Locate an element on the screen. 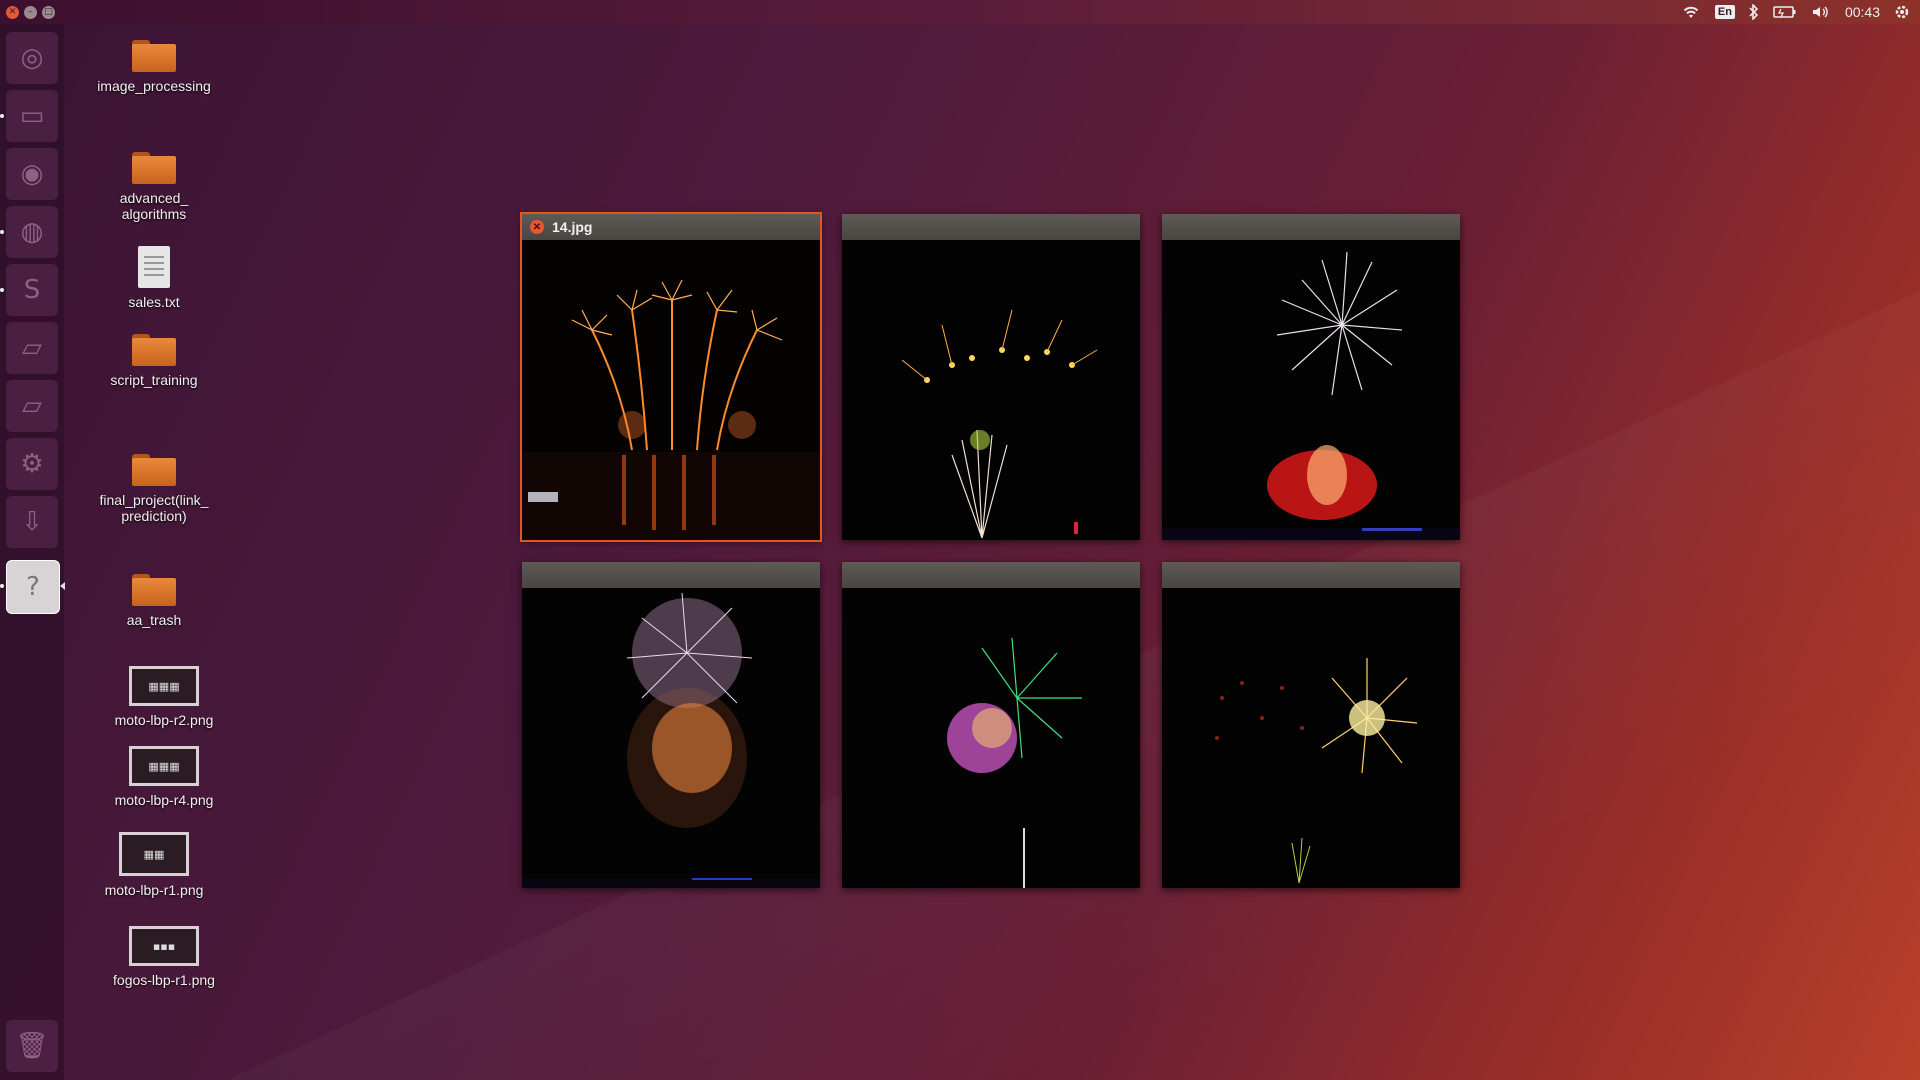  desktop-folder-image-processing: image_processing is located at coordinates (154, 67).